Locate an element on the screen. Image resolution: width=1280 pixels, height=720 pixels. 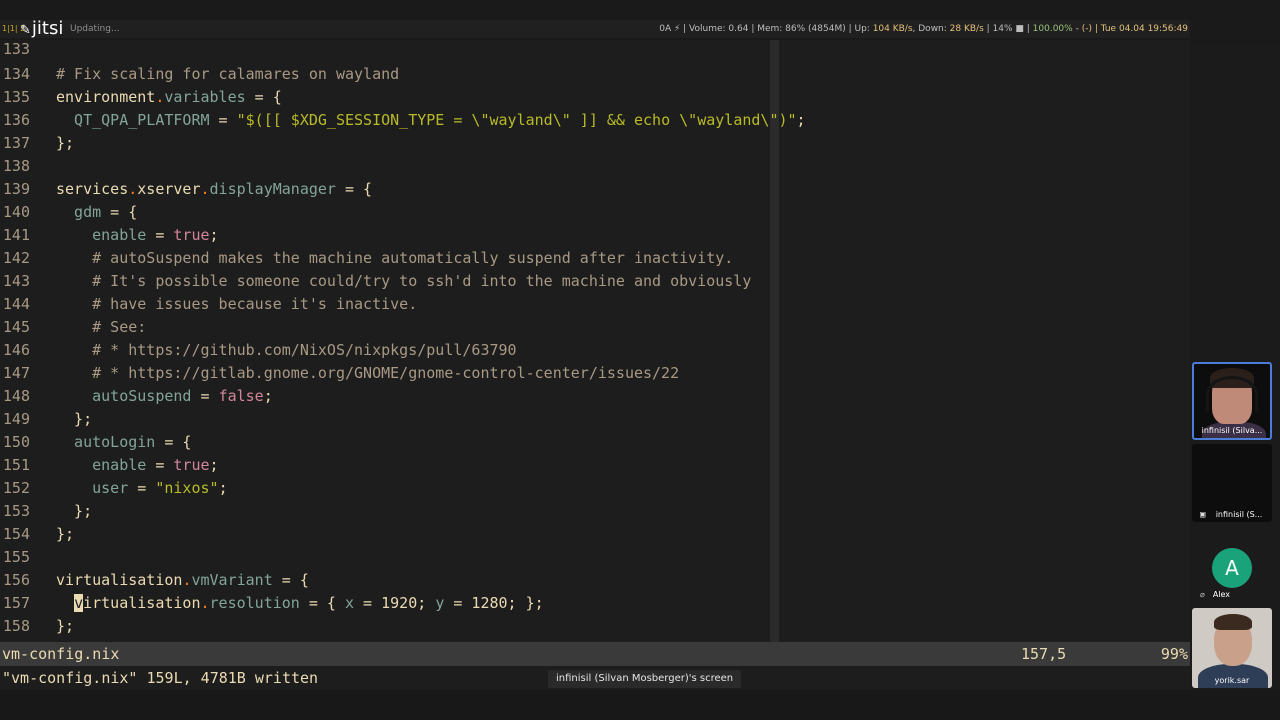
participant-name: yorik.sar is located at coordinates (1232, 680).